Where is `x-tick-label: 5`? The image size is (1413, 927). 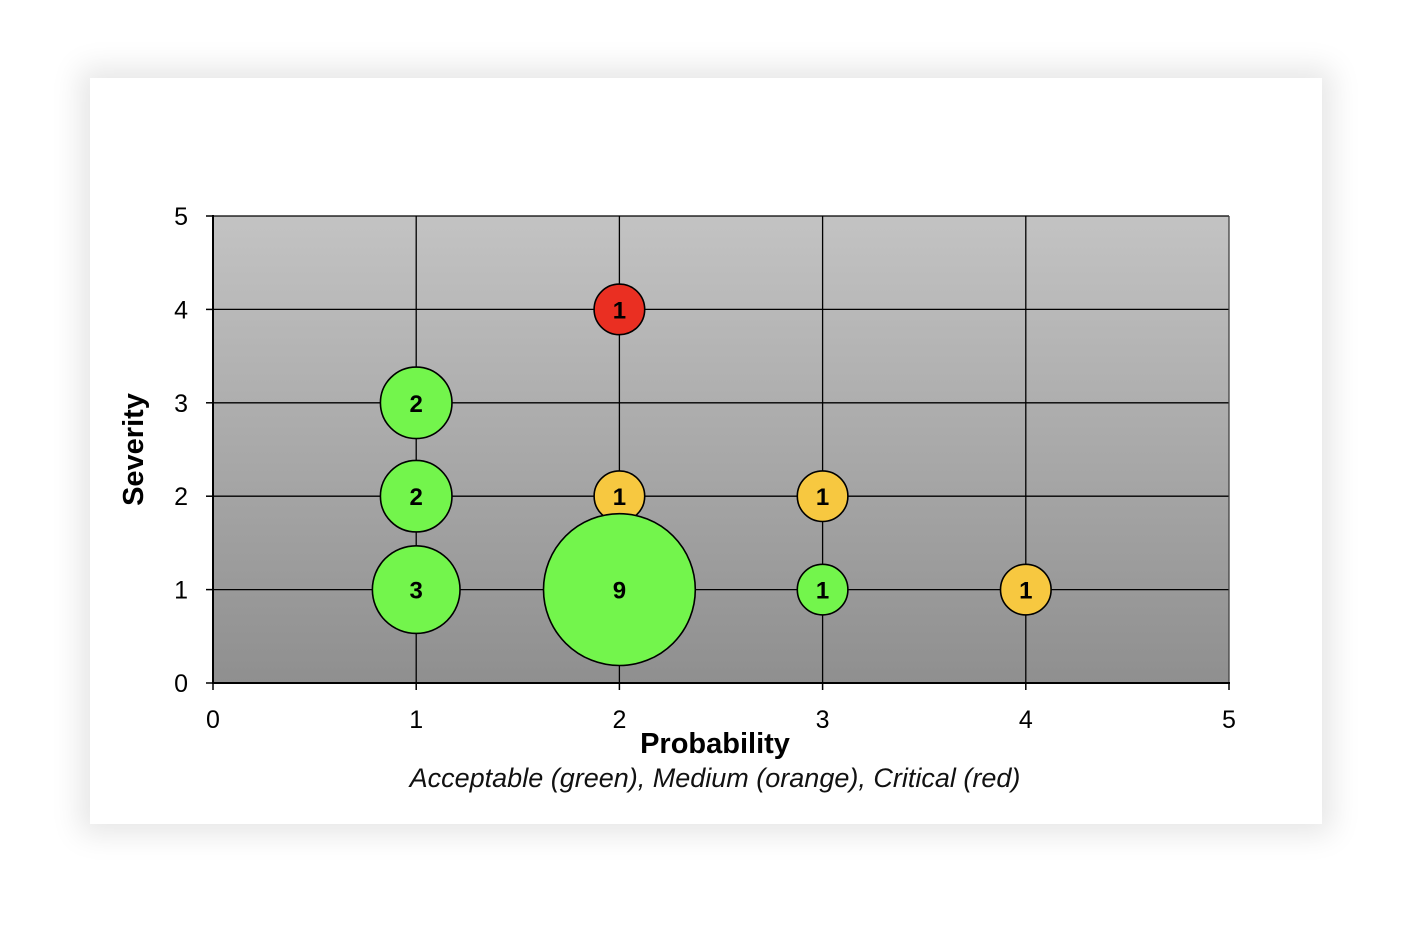
x-tick-label: 5 is located at coordinates (1229, 720).